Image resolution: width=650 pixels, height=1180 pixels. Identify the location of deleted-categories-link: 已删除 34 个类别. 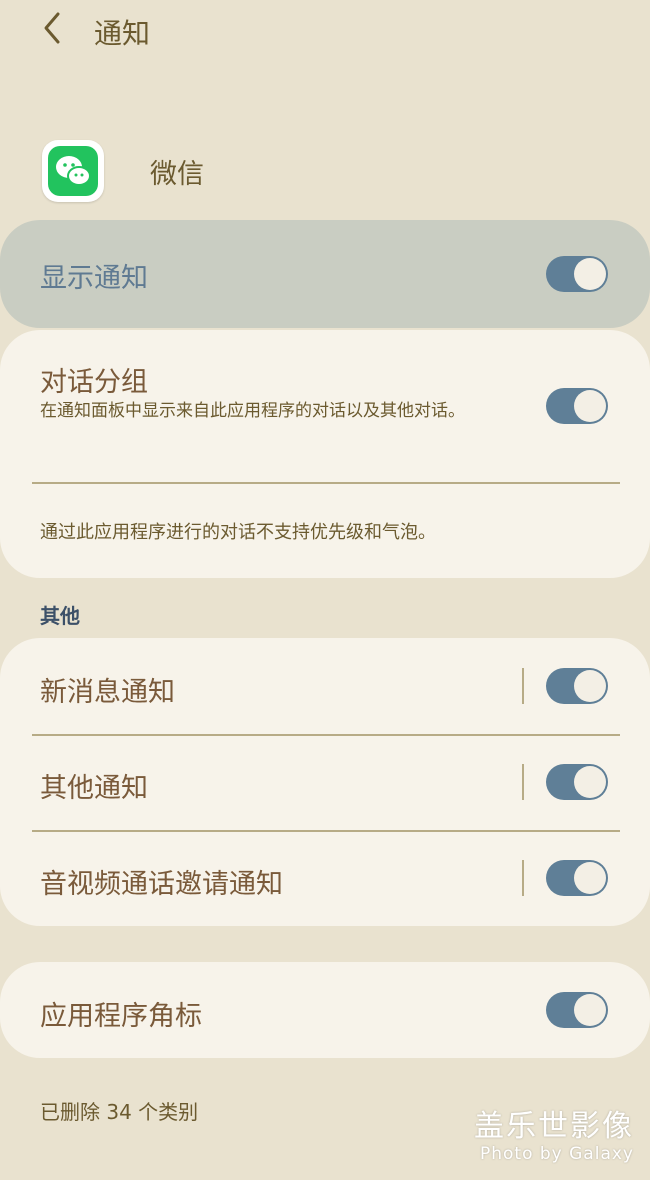
(119, 1110).